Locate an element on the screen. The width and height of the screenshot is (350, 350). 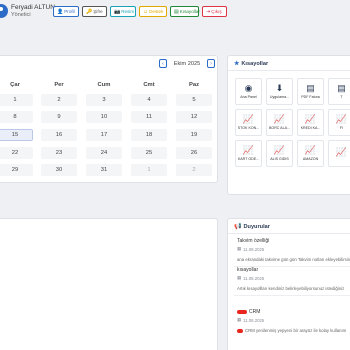
weekday-header: Çar is located at coordinates (15, 85).